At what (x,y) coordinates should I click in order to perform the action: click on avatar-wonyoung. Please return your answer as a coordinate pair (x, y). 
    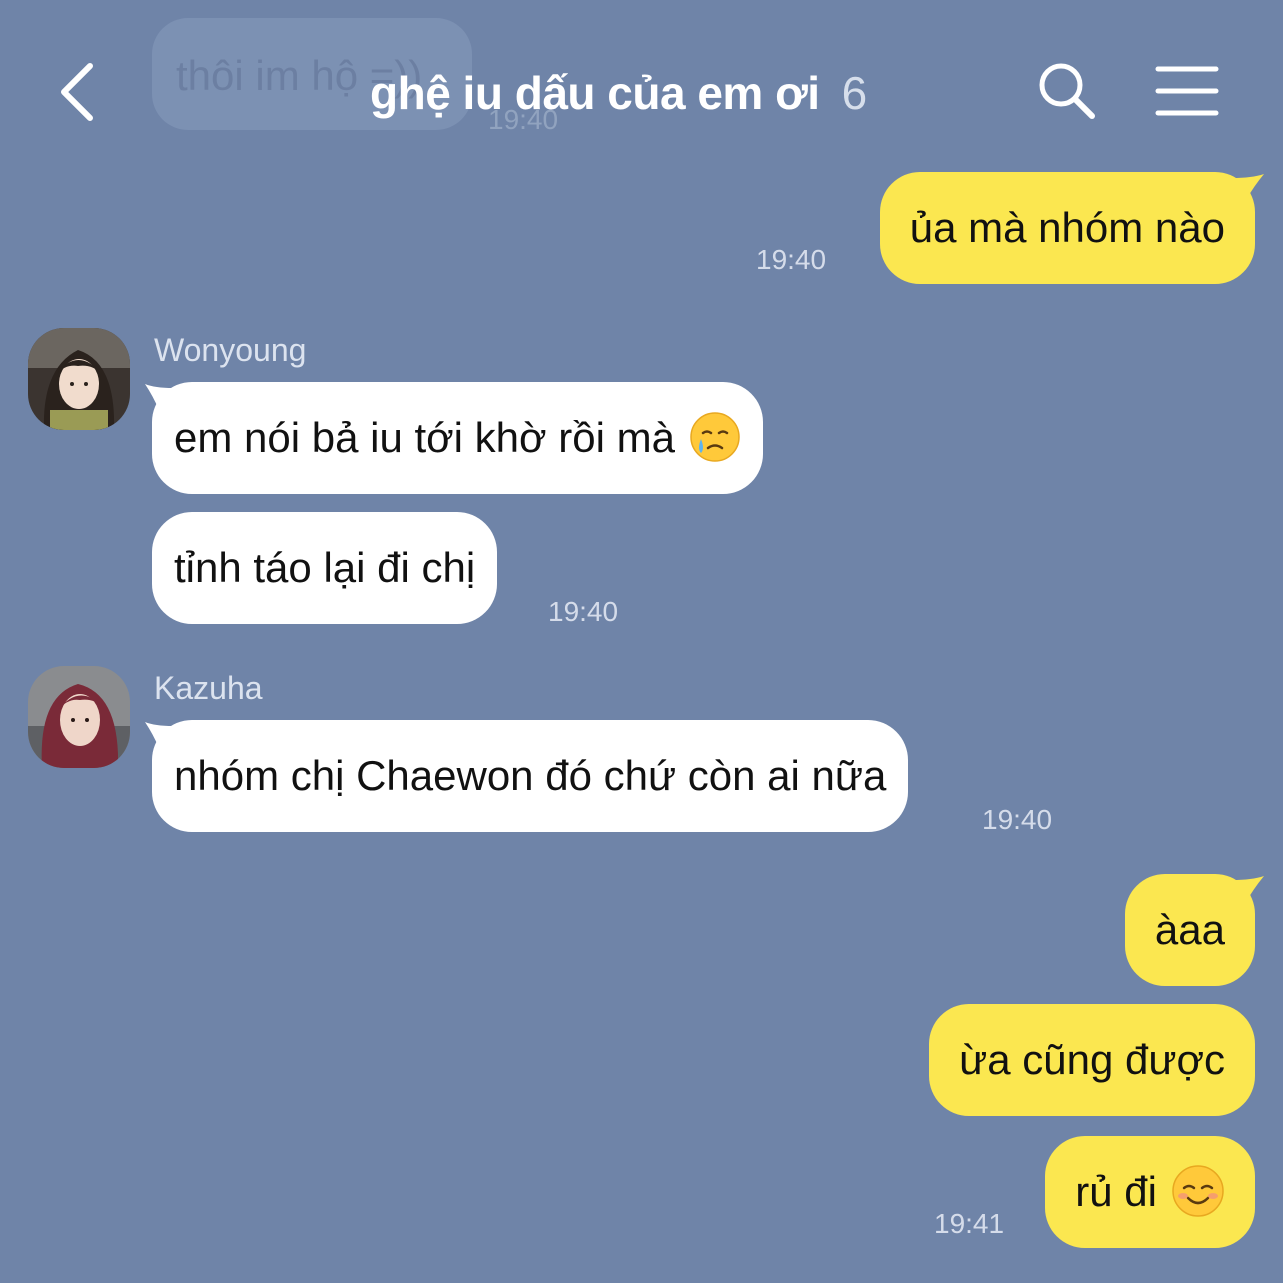
    Looking at the image, I should click on (79, 379).